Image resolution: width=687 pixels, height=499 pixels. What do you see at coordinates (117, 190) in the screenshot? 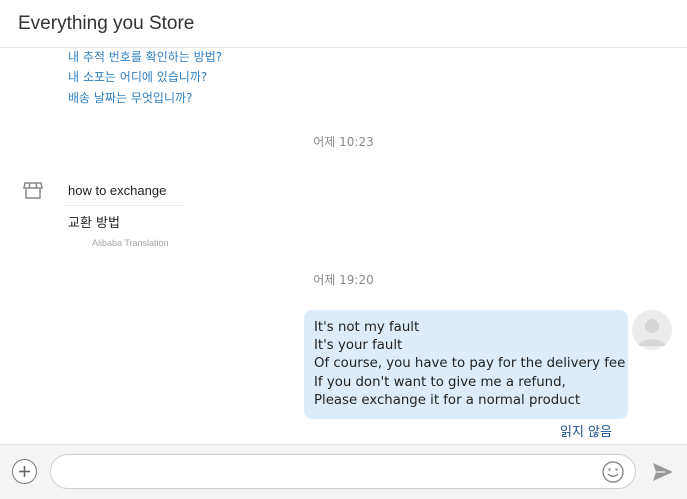
I see `incoming-message-text: how to exchange` at bounding box center [117, 190].